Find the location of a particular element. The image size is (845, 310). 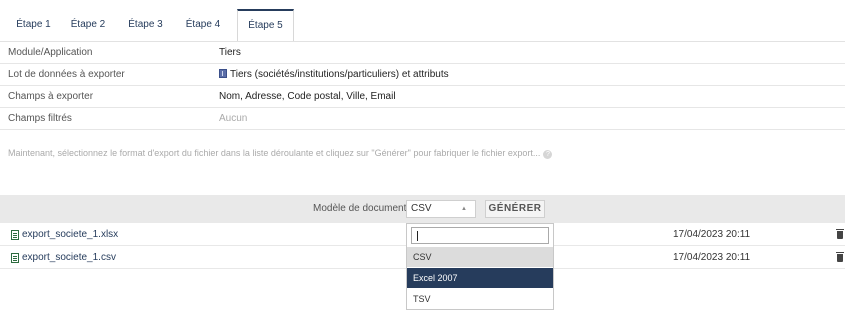

generate-button: GÉNÉRER is located at coordinates (515, 209).